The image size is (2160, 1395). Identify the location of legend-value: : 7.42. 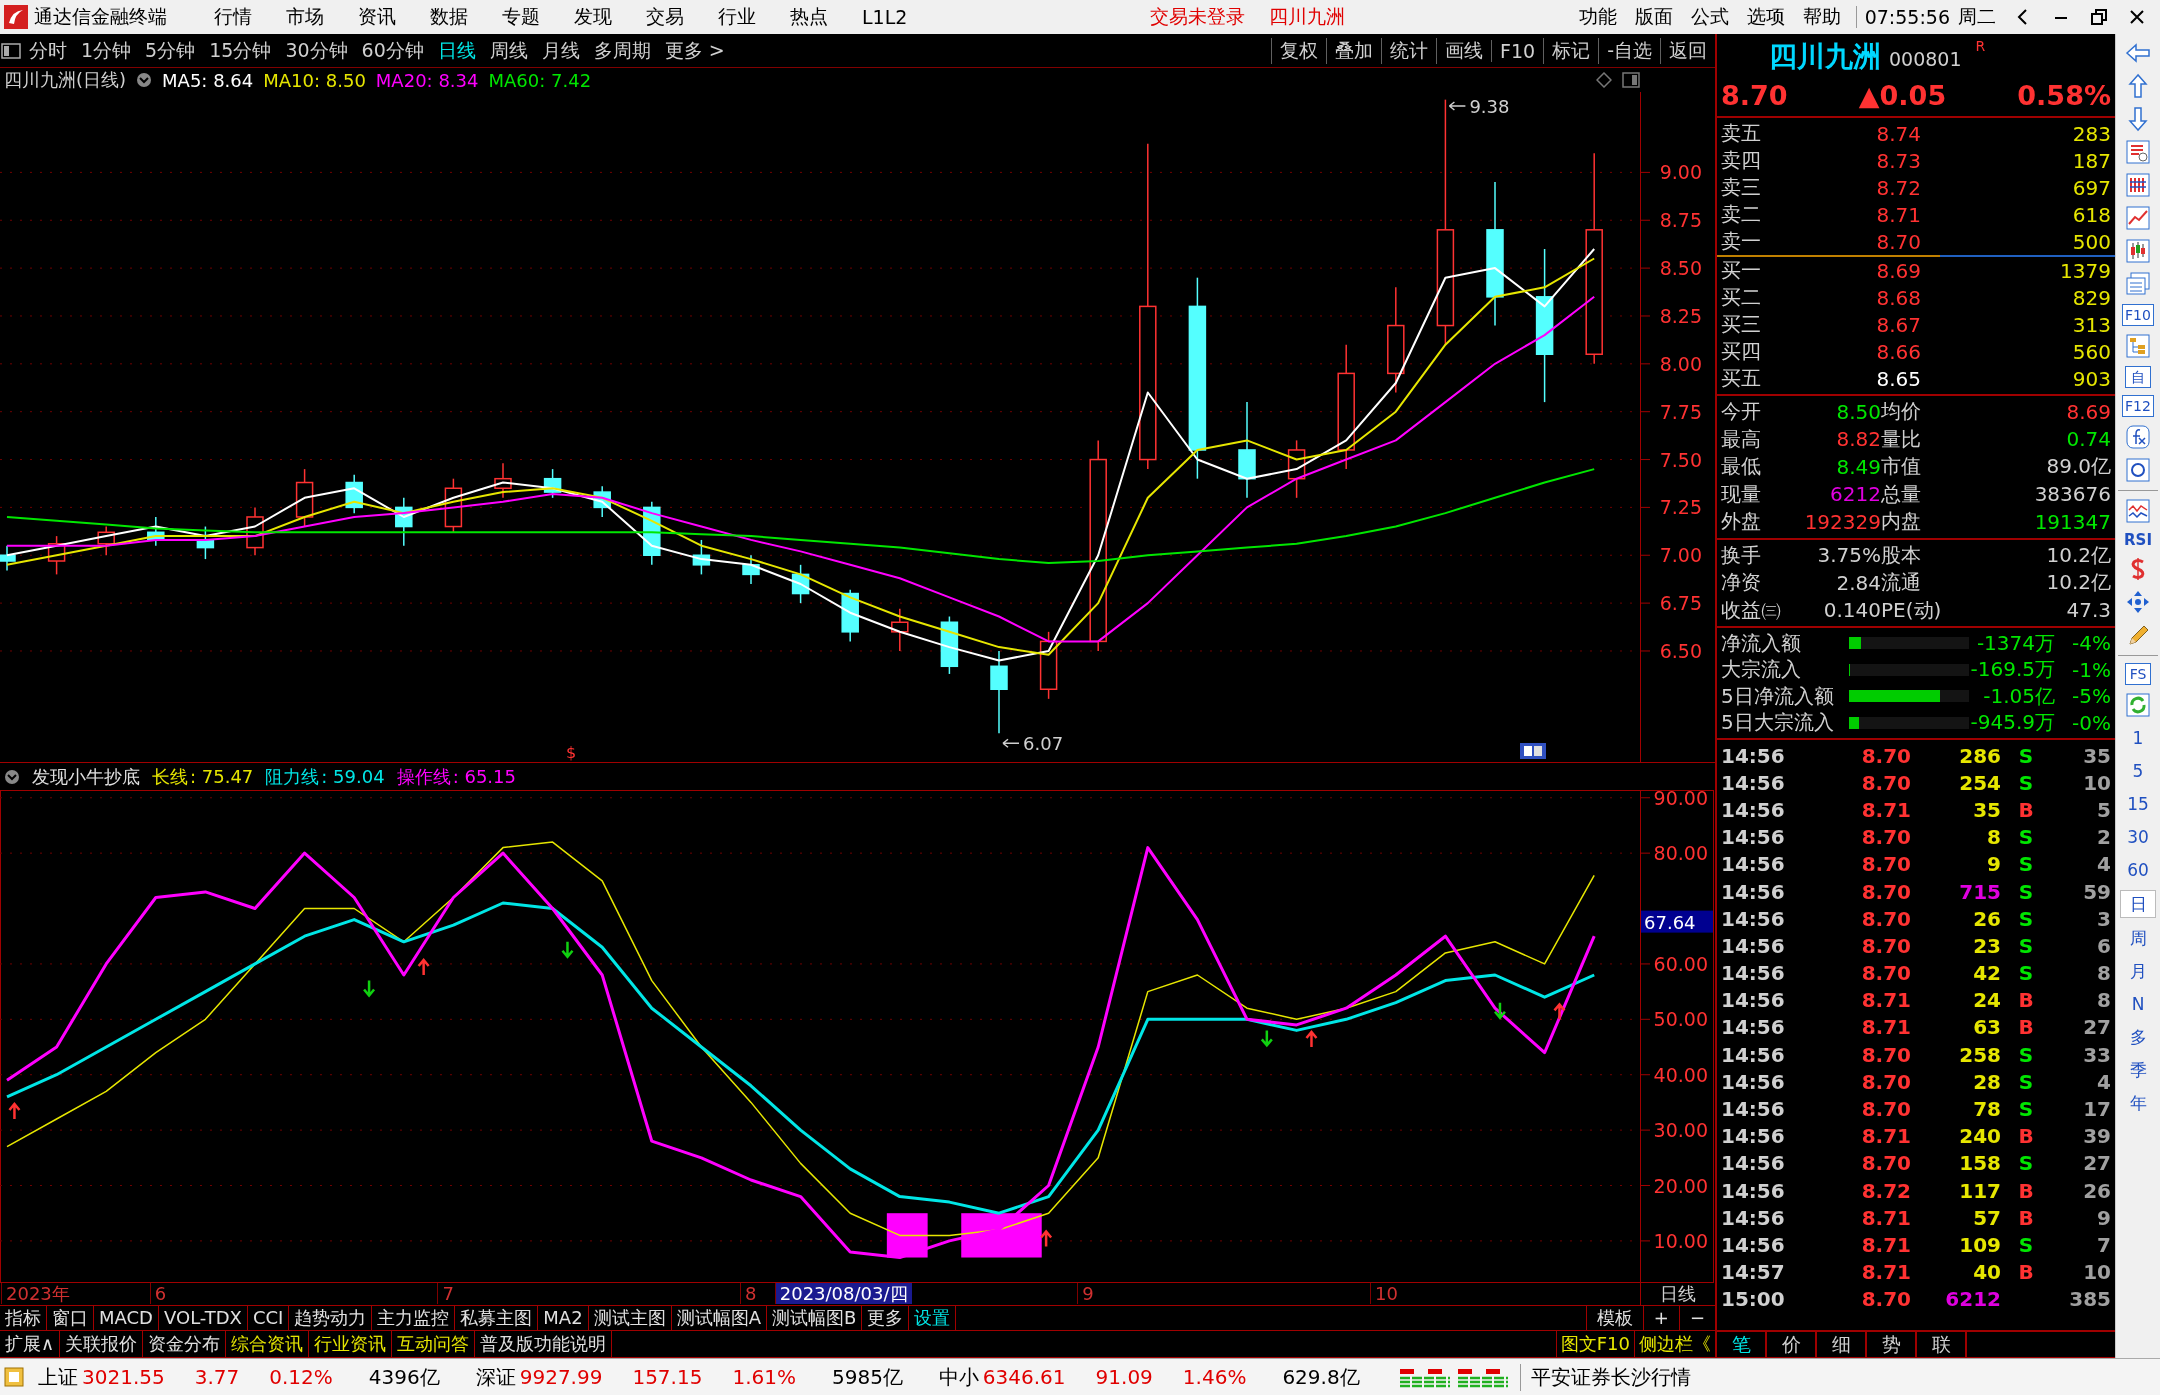
(565, 80).